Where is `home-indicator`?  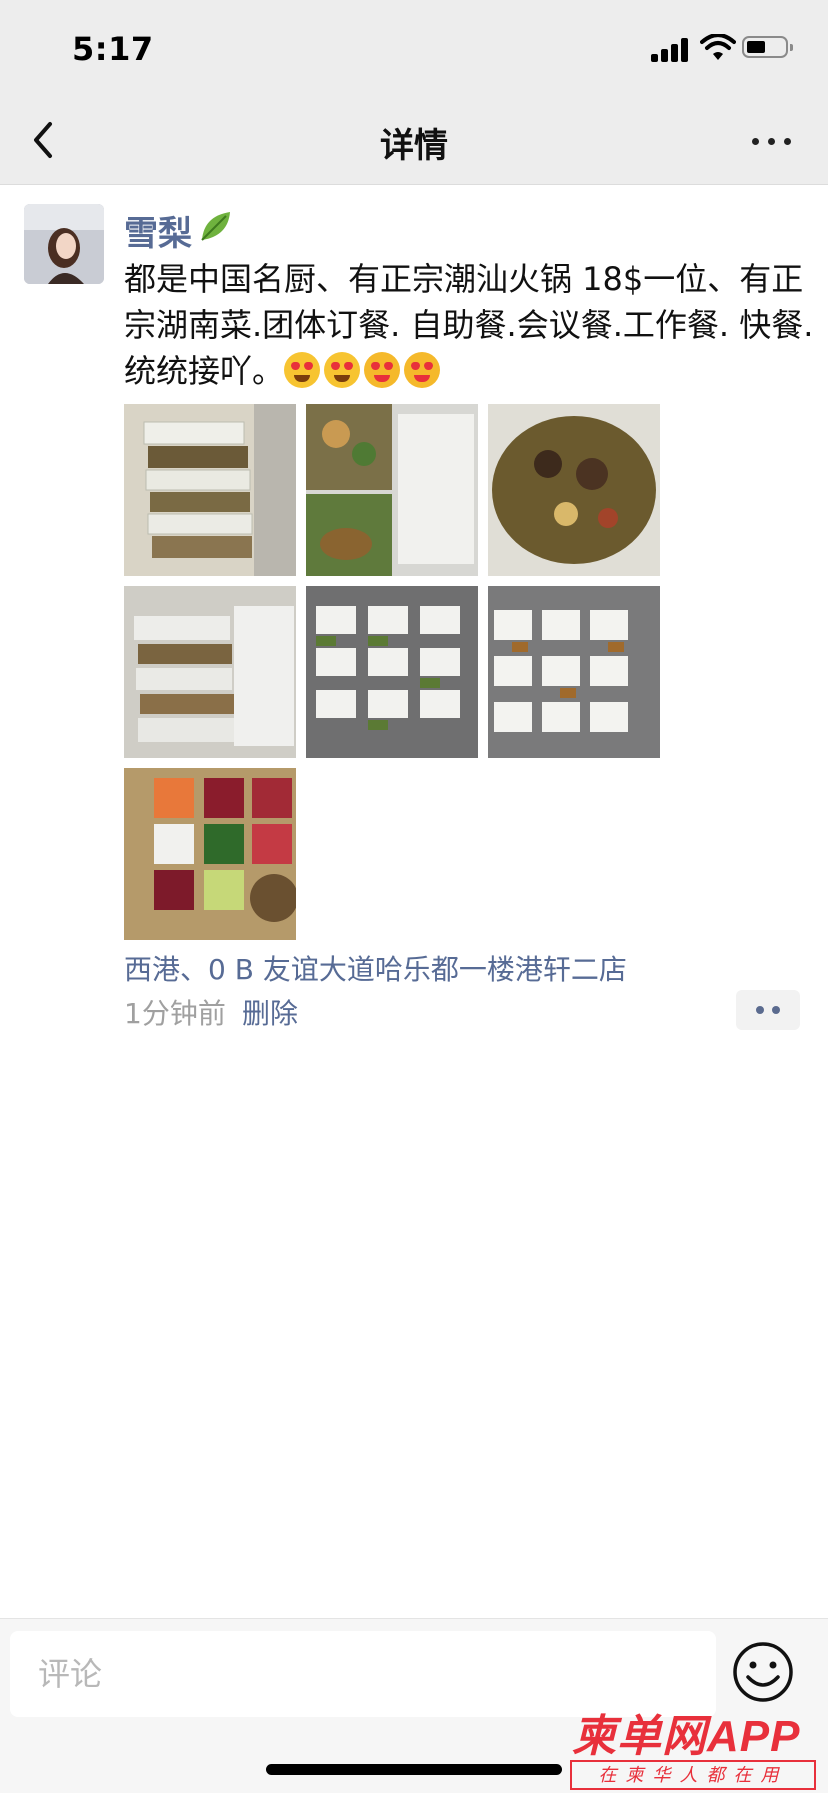 home-indicator is located at coordinates (414, 1769).